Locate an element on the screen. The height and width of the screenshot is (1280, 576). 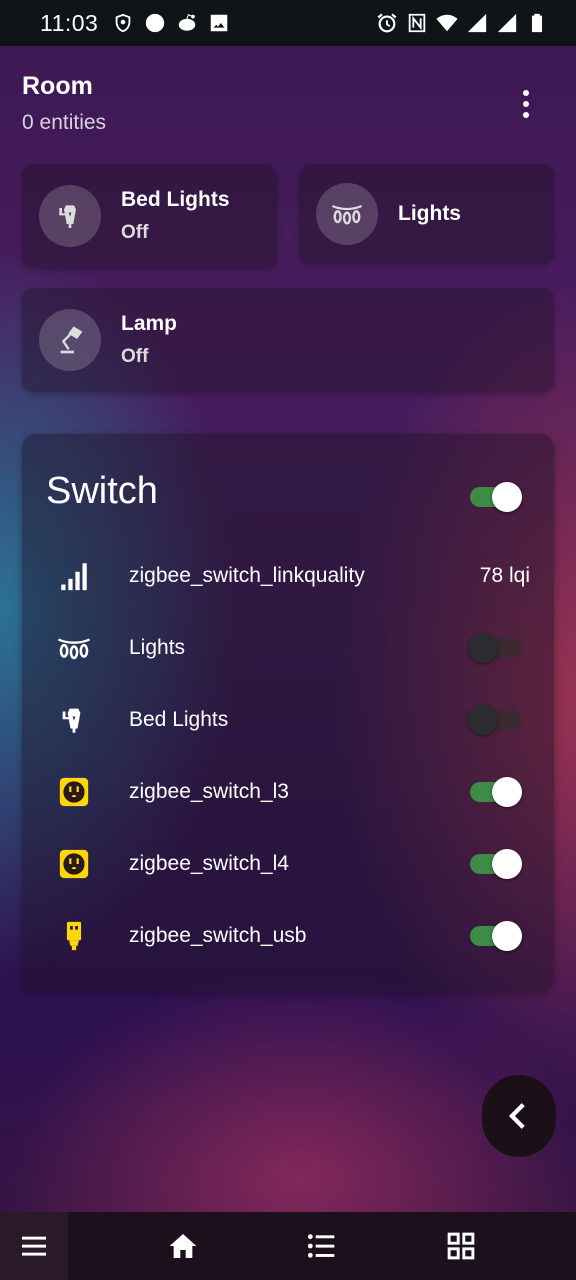
tile-name: Lights is located at coordinates (429, 213).